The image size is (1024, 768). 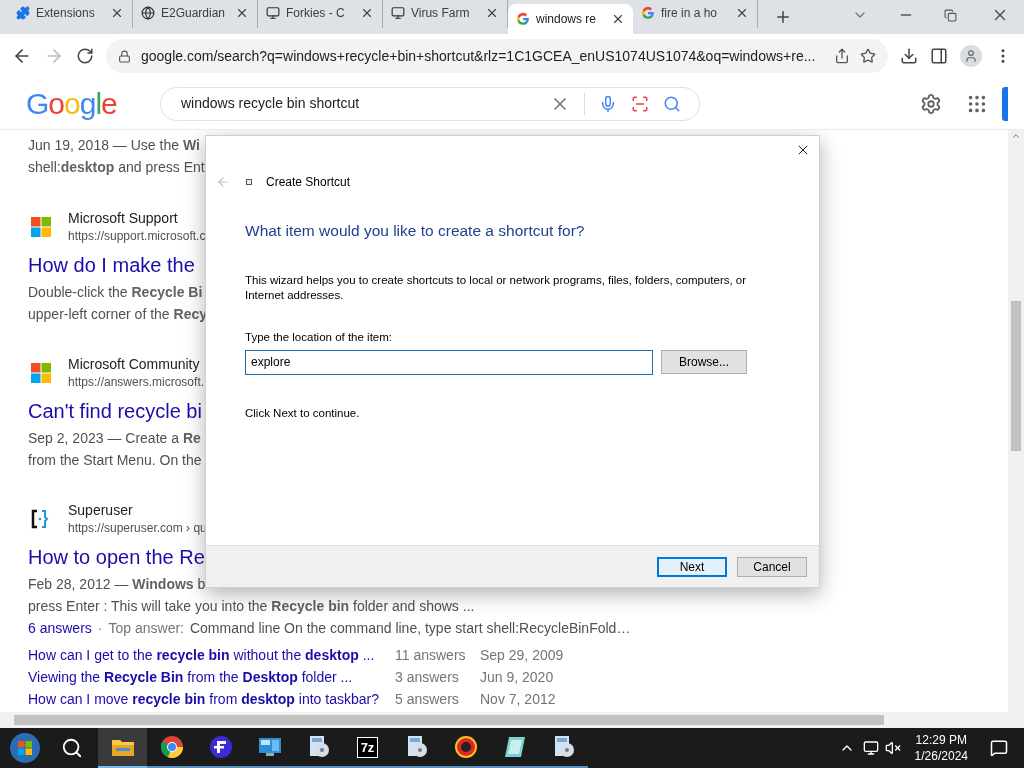 What do you see at coordinates (111, 265) in the screenshot?
I see `result-title-link: How do I make the` at bounding box center [111, 265].